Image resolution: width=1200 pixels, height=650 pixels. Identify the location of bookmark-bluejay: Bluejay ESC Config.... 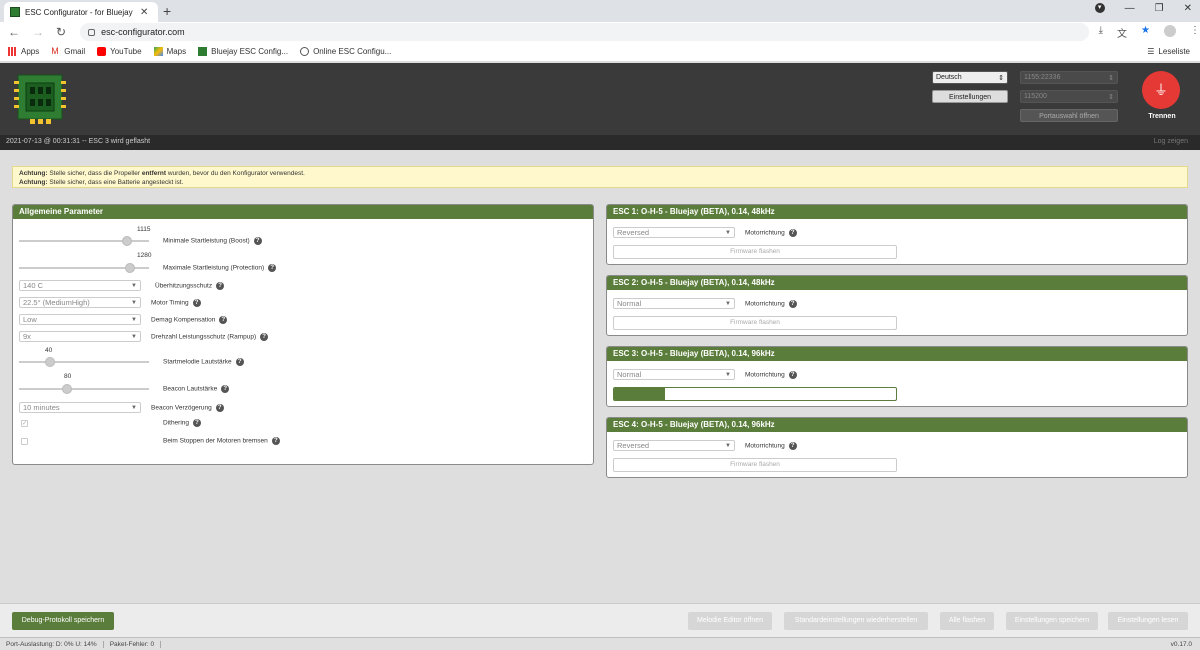
(243, 51).